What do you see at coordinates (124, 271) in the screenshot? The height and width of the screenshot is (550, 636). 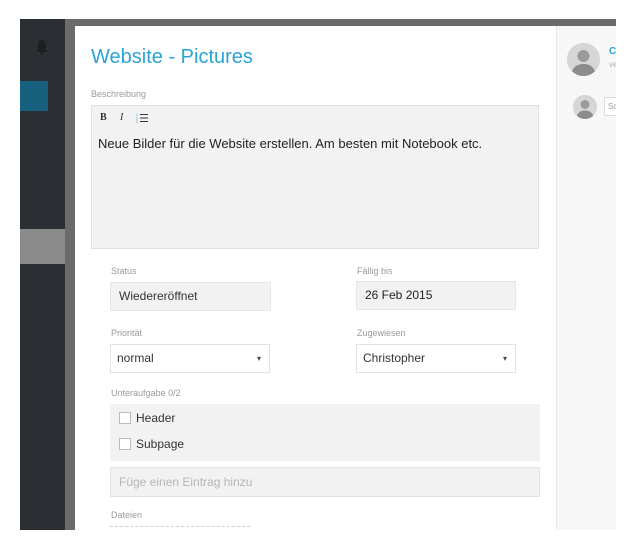 I see `status-label: Status` at bounding box center [124, 271].